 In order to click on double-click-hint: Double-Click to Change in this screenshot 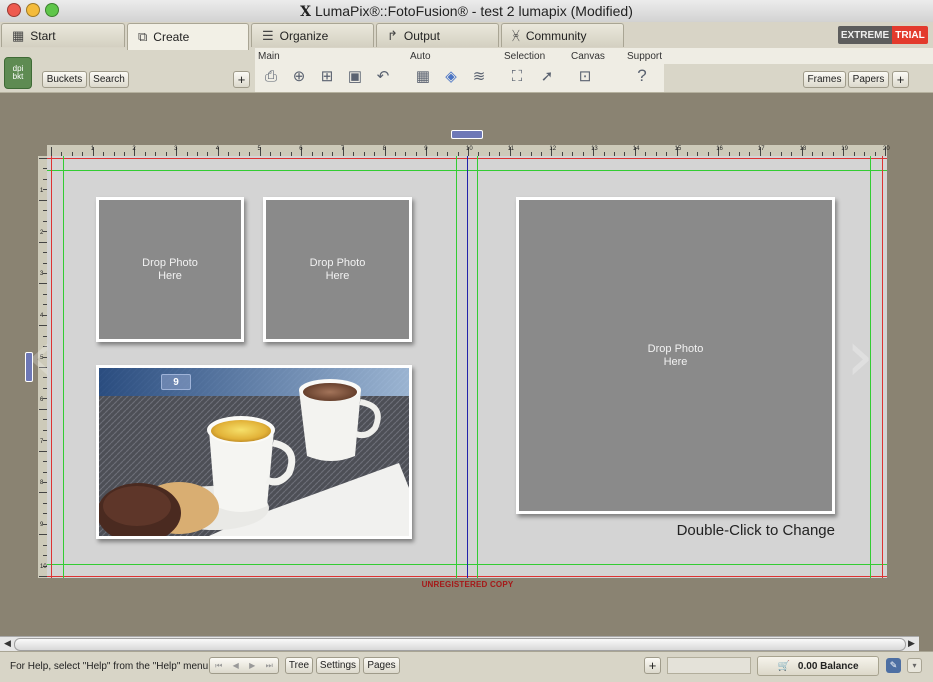, I will do `click(755, 530)`.